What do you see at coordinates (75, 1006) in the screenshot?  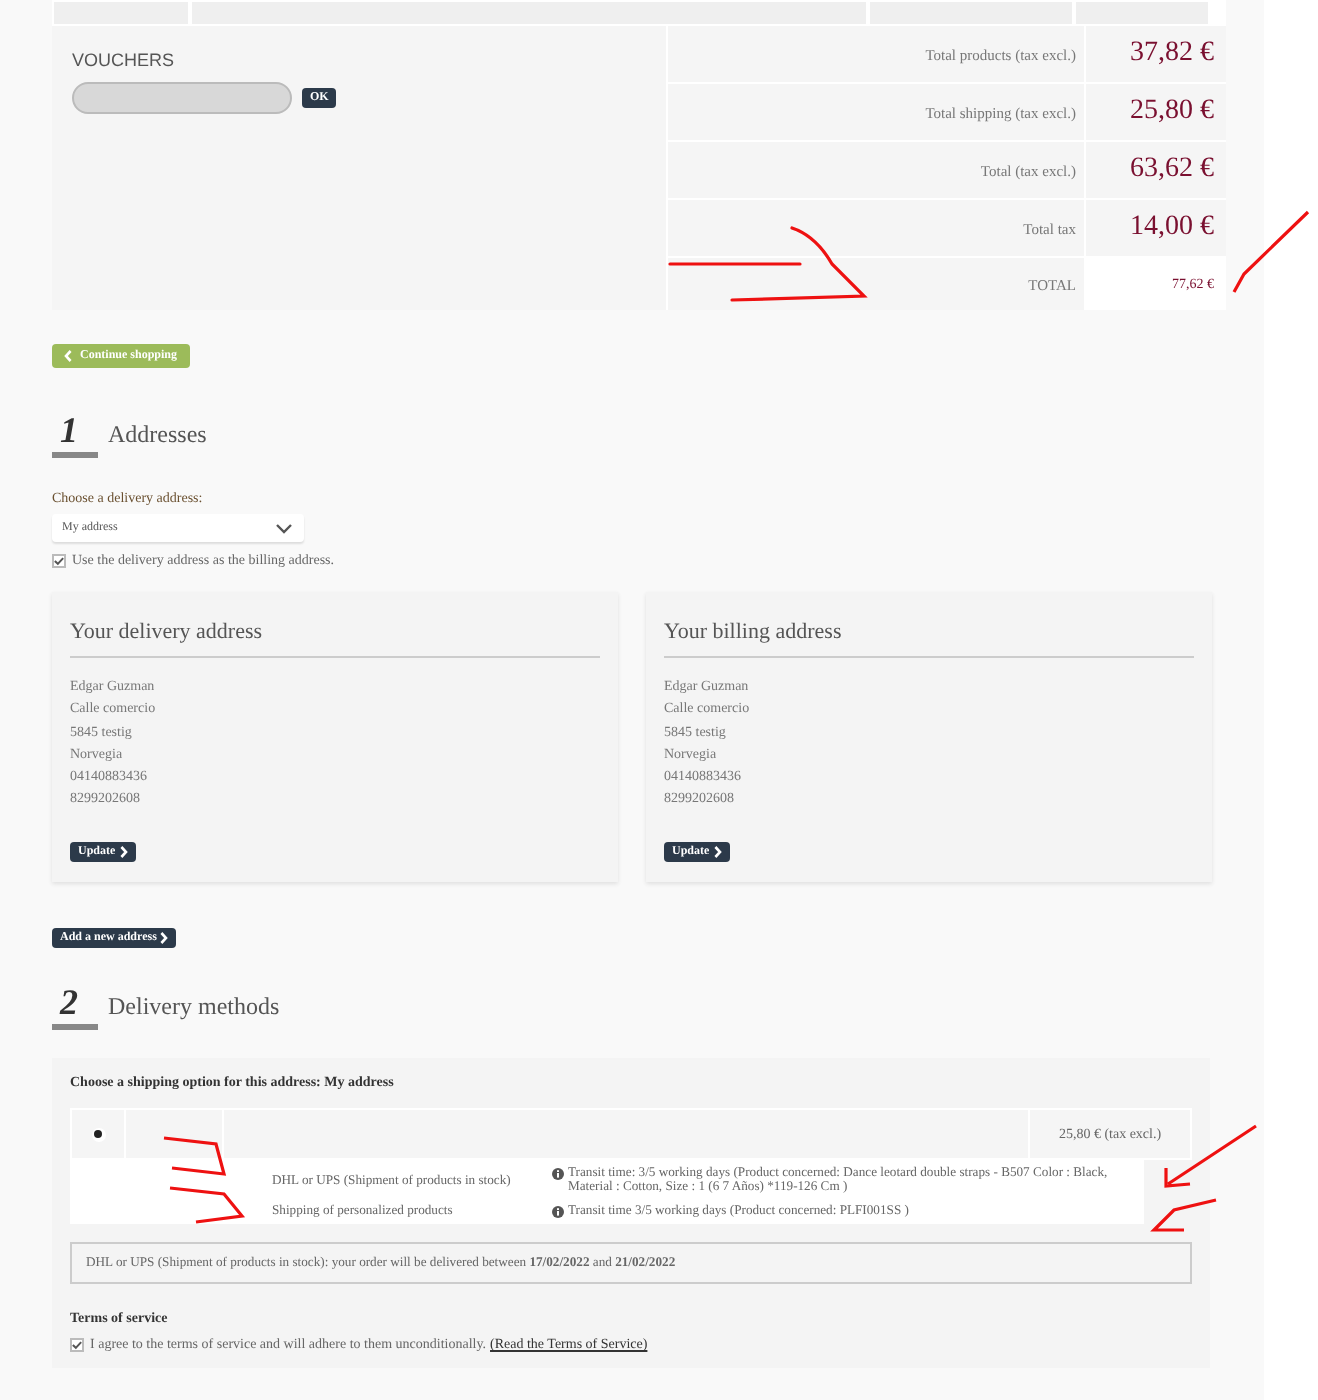 I see `step-number: 2` at bounding box center [75, 1006].